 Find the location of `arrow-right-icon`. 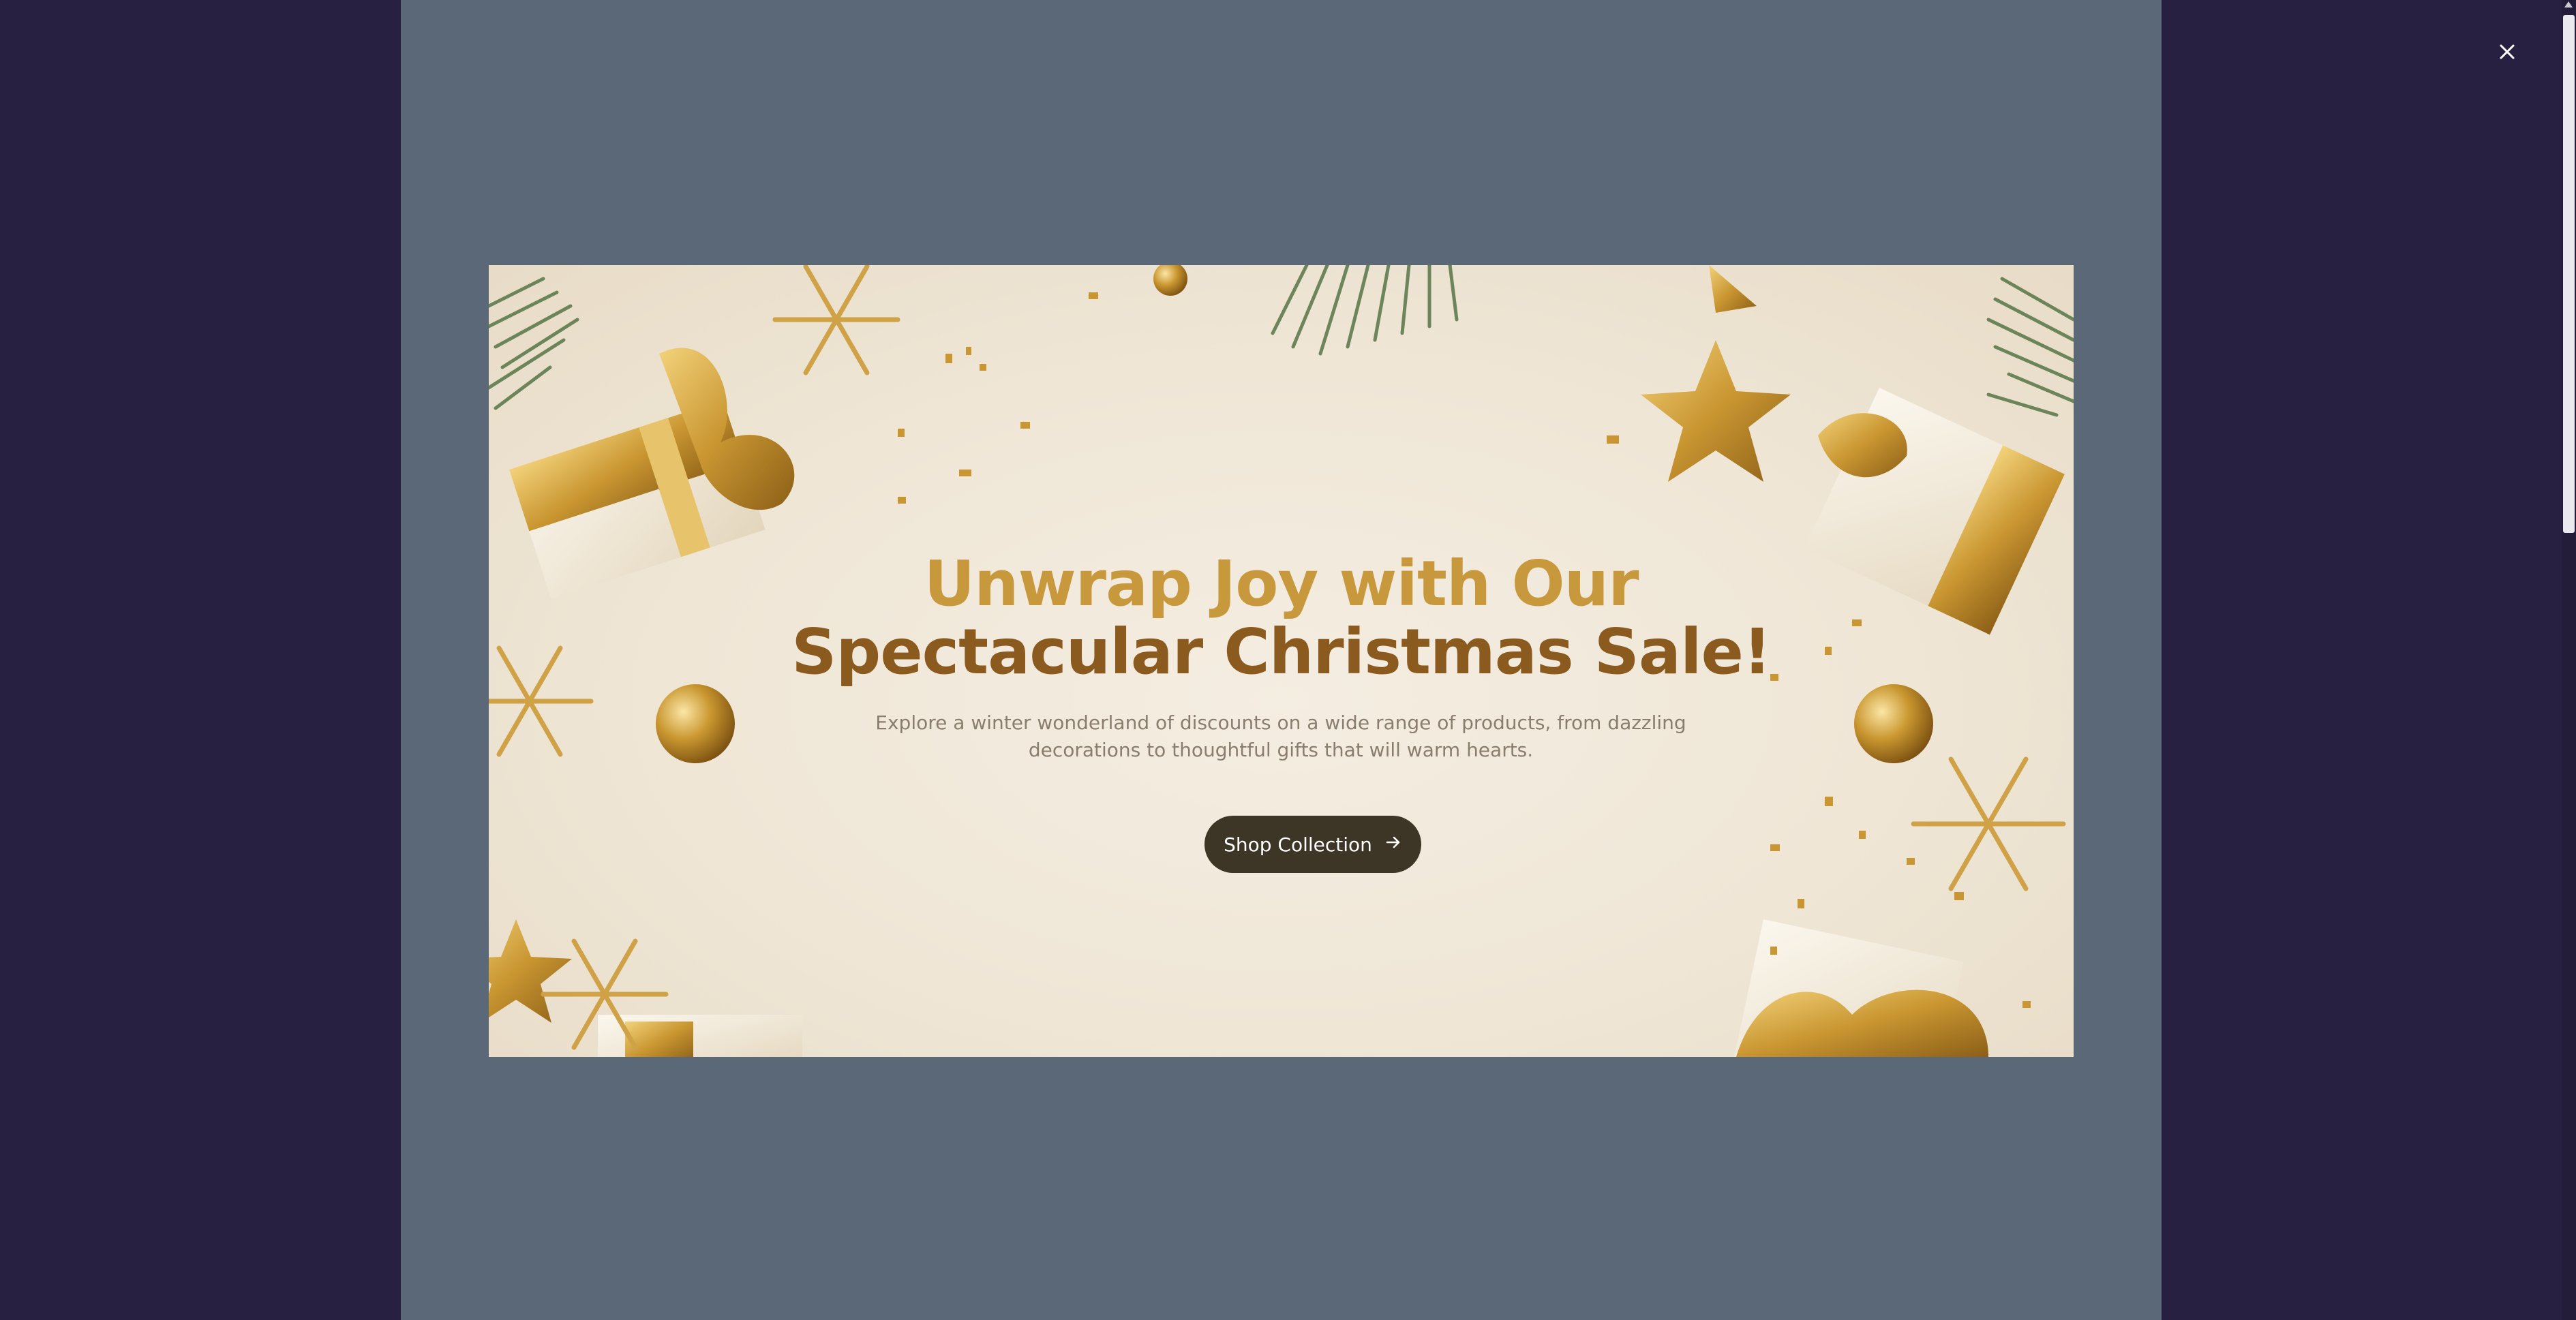

arrow-right-icon is located at coordinates (1393, 844).